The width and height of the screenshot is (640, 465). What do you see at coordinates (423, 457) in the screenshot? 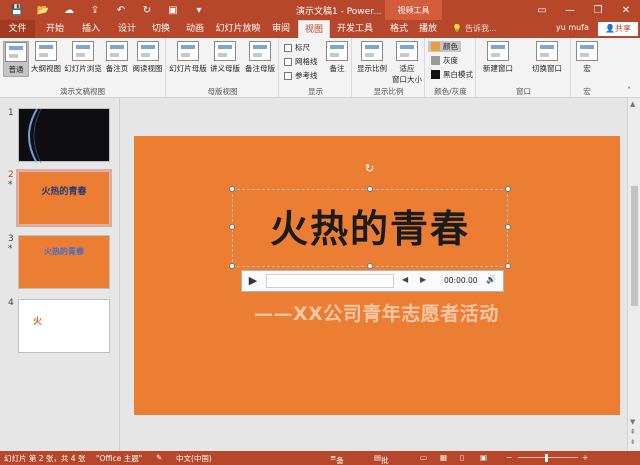
I see `normal-view-status-icon: ▭` at bounding box center [423, 457].